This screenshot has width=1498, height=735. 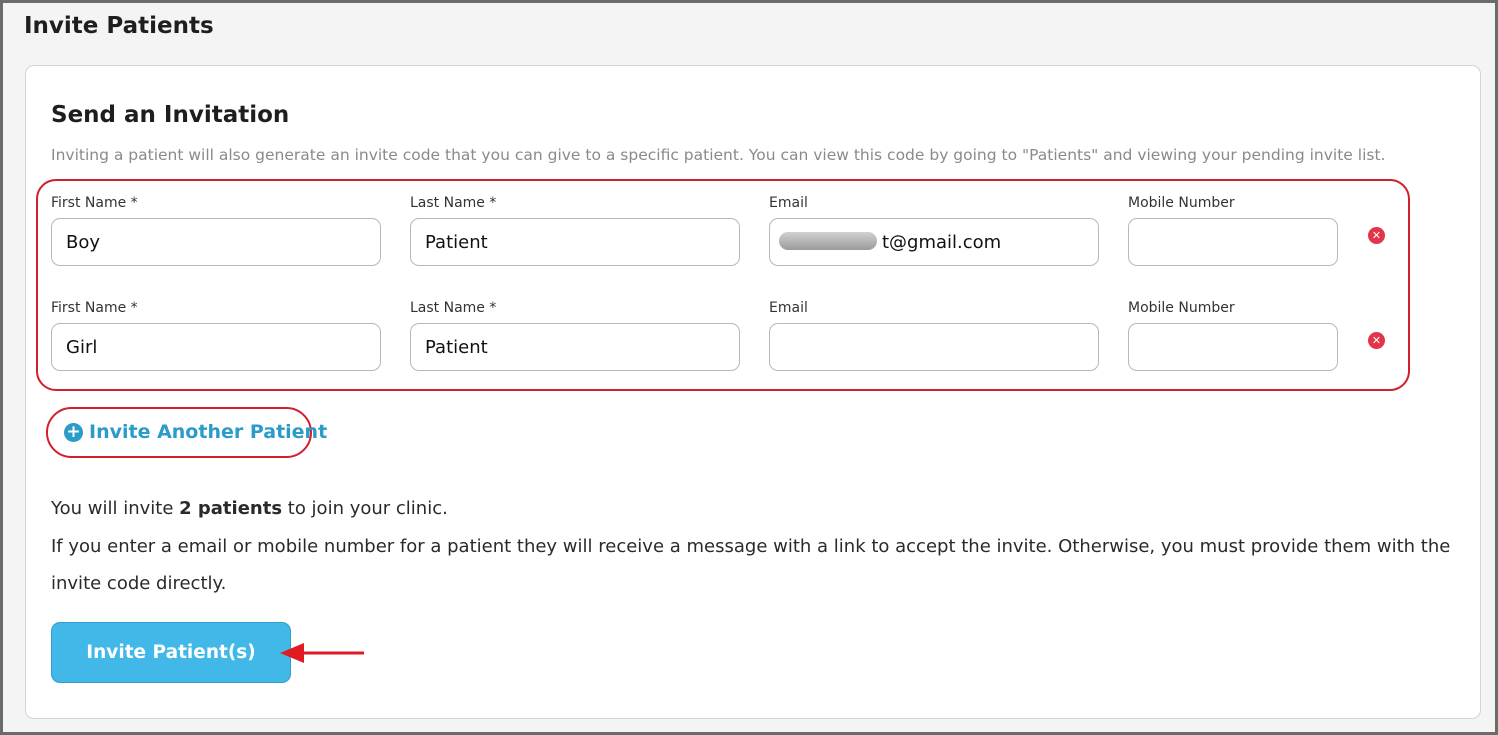 What do you see at coordinates (828, 241) in the screenshot?
I see `redaction-mask` at bounding box center [828, 241].